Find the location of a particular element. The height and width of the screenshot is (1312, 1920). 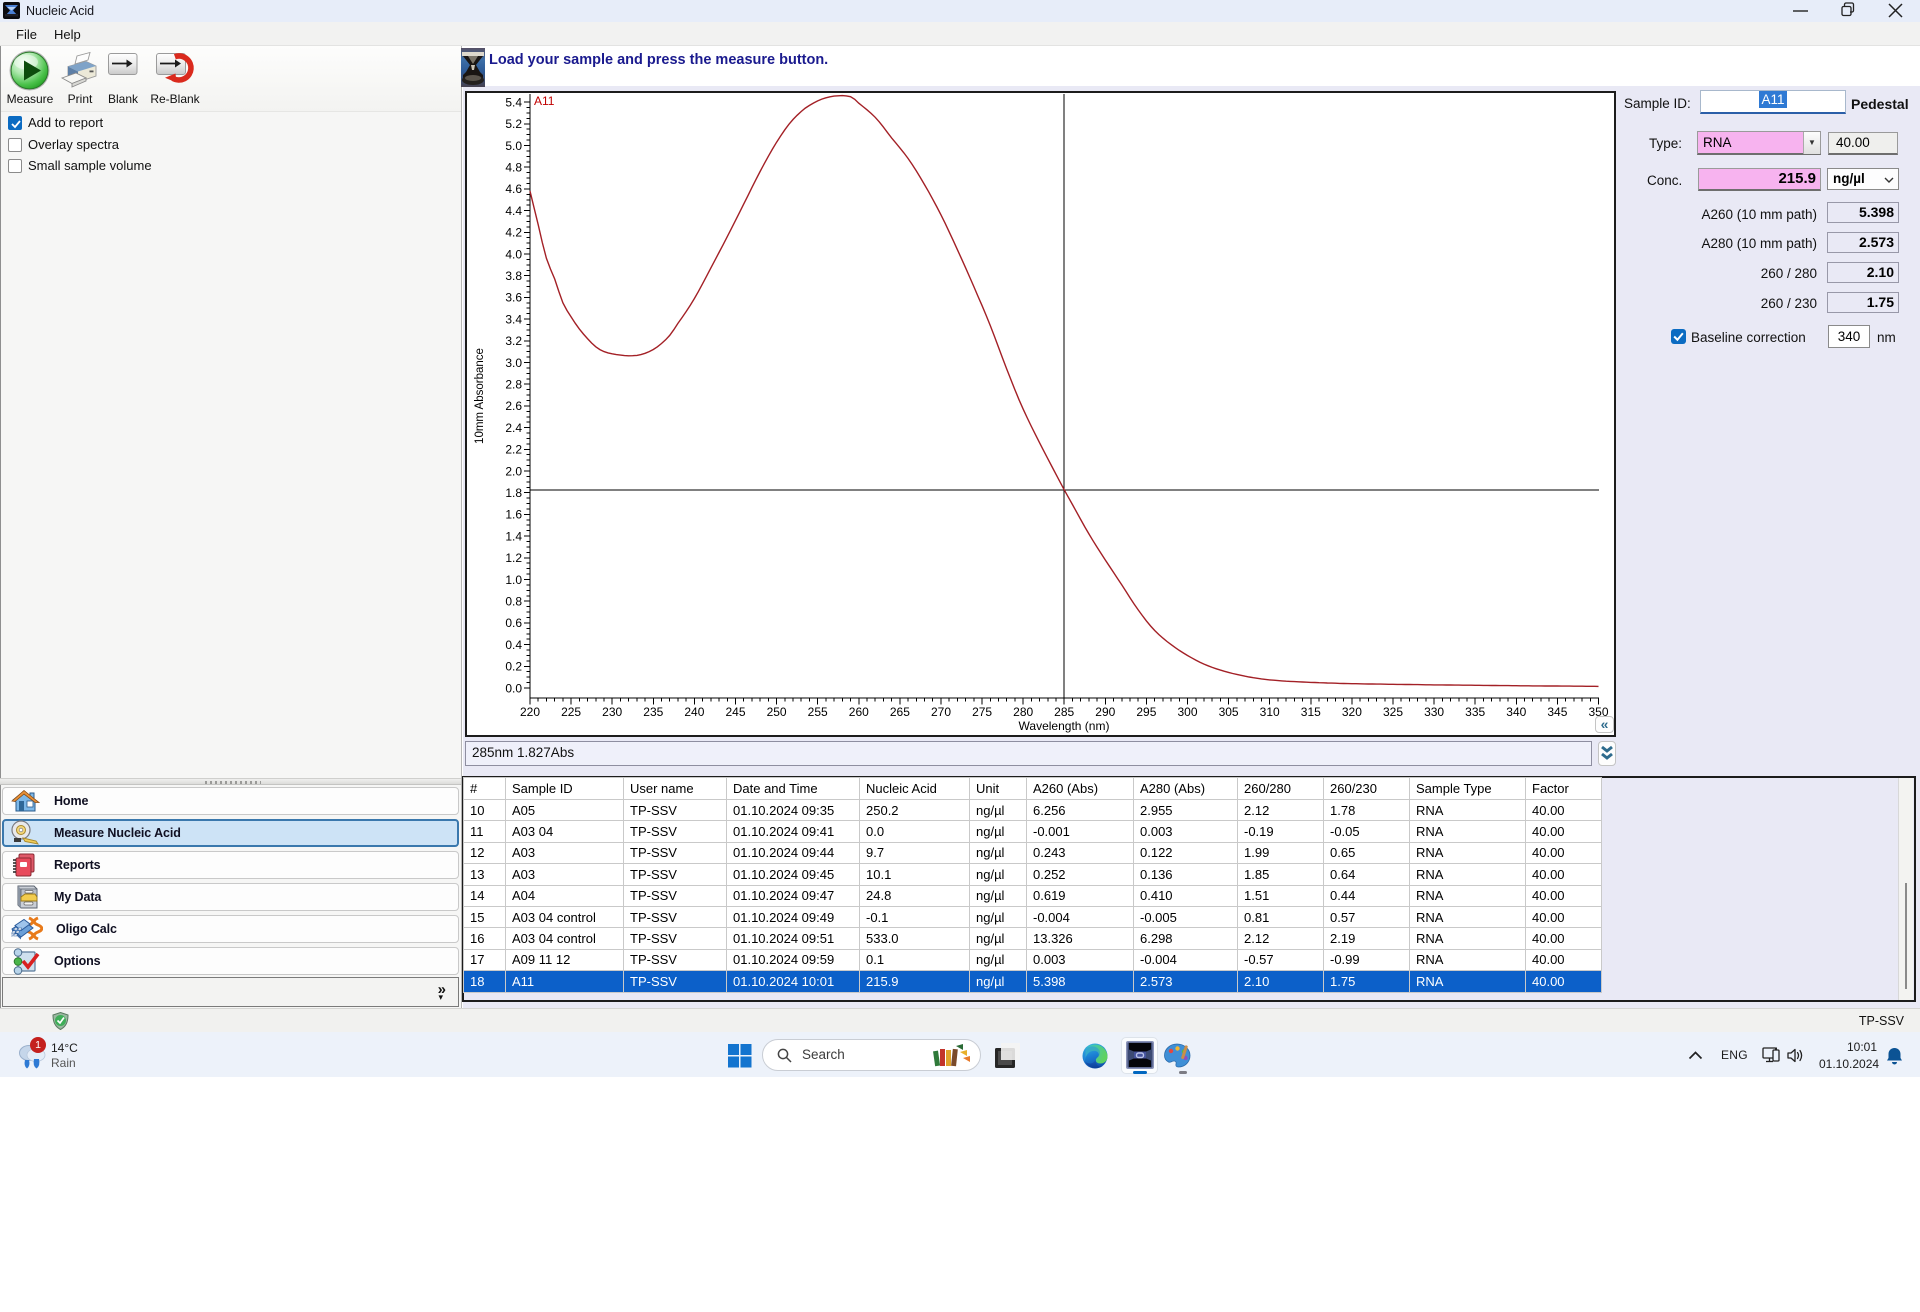

svg-text: 4.8 is located at coordinates (513, 168).